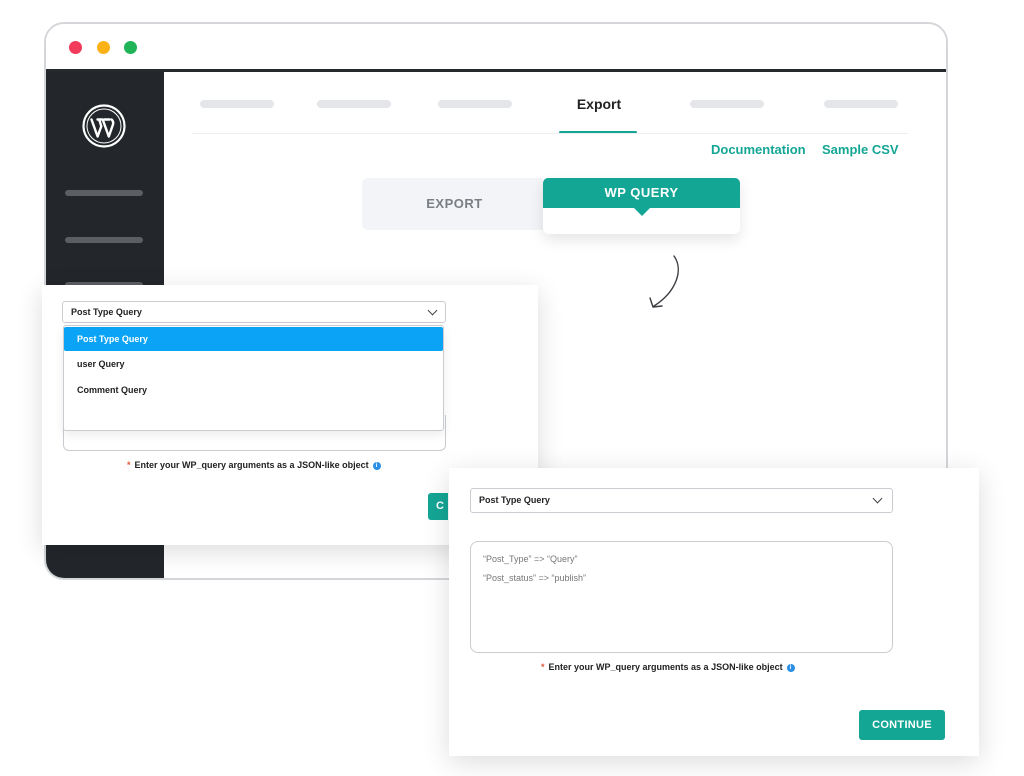 This screenshot has height=776, width=1024. Describe the element at coordinates (454, 204) in the screenshot. I see `export-mode-tab: EXPORT` at that location.